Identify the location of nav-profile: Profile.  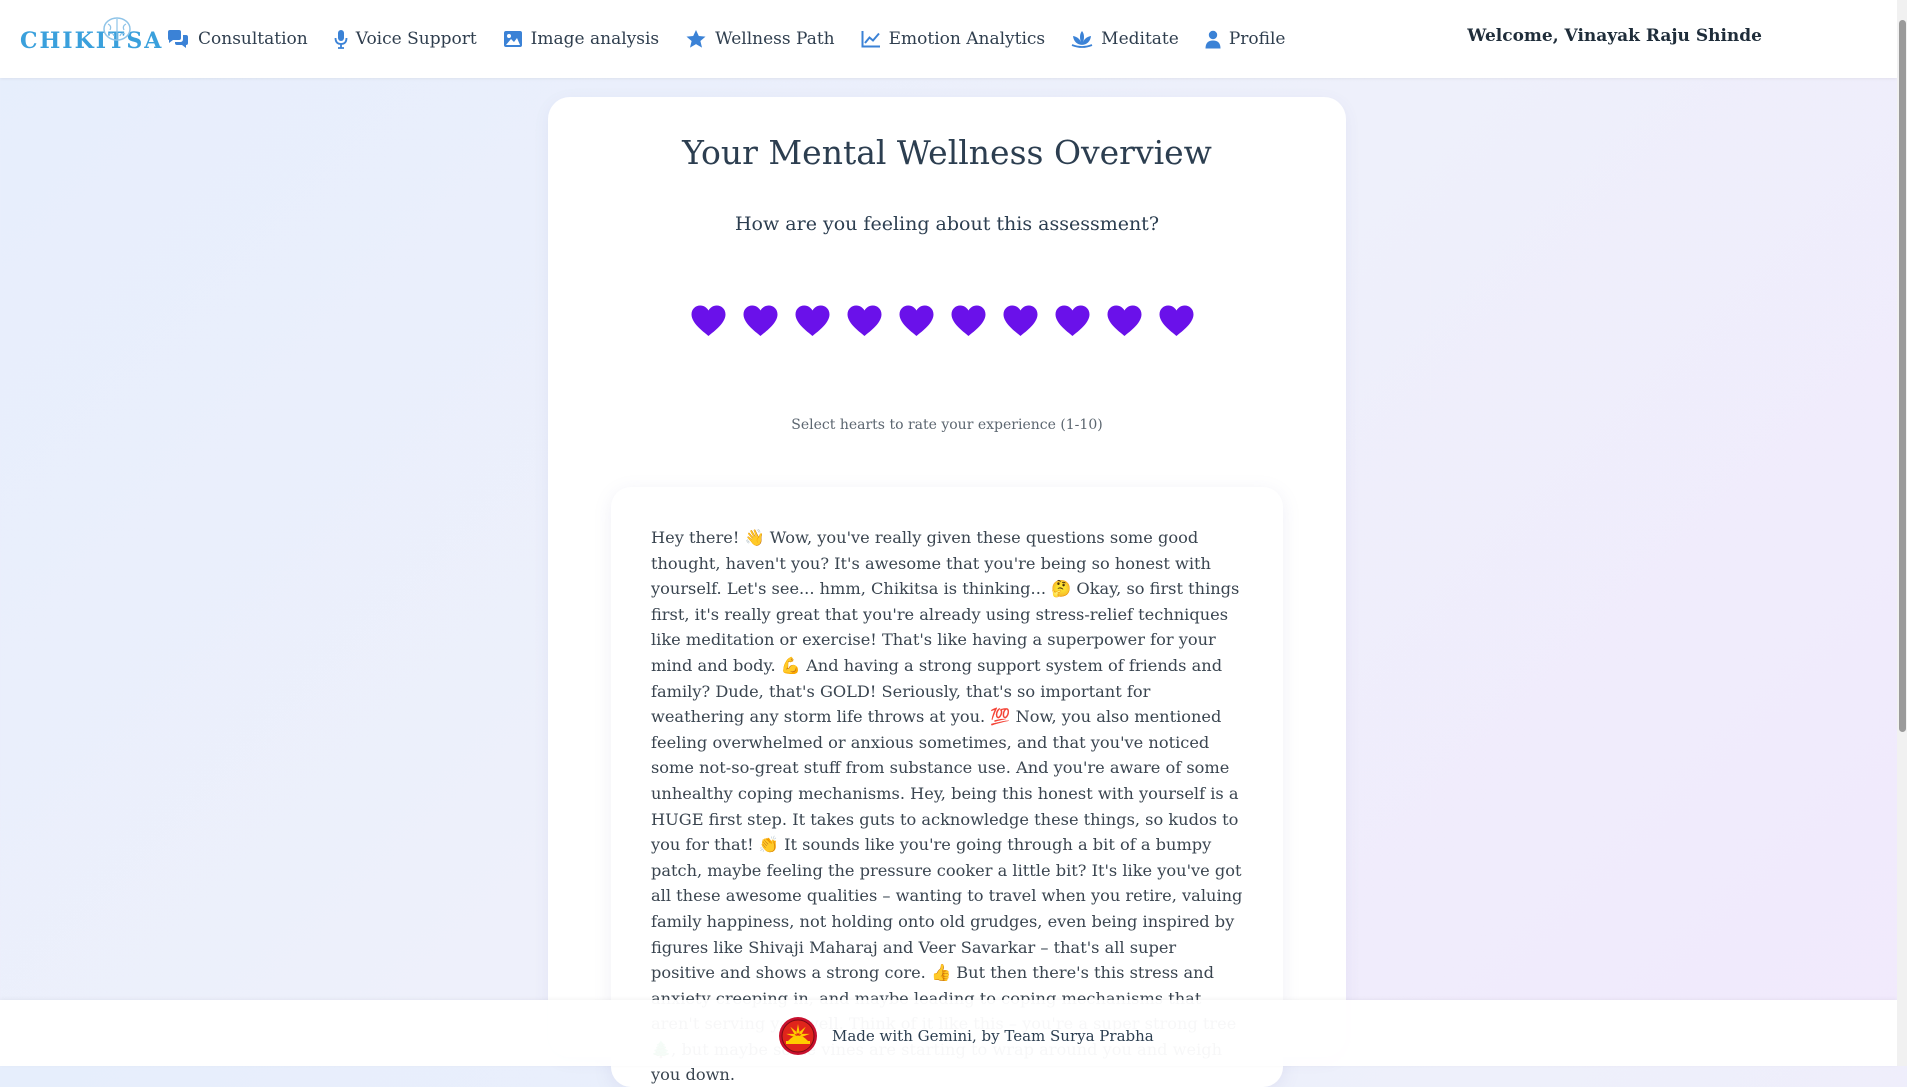
(1245, 39).